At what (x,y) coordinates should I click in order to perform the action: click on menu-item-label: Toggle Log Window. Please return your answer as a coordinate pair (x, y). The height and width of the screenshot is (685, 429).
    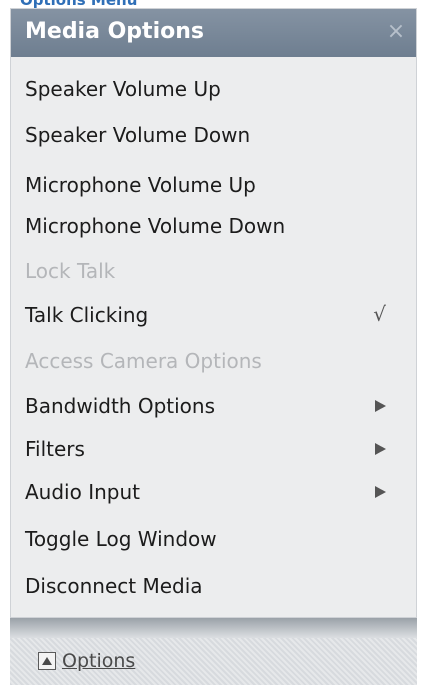
    Looking at the image, I should click on (121, 539).